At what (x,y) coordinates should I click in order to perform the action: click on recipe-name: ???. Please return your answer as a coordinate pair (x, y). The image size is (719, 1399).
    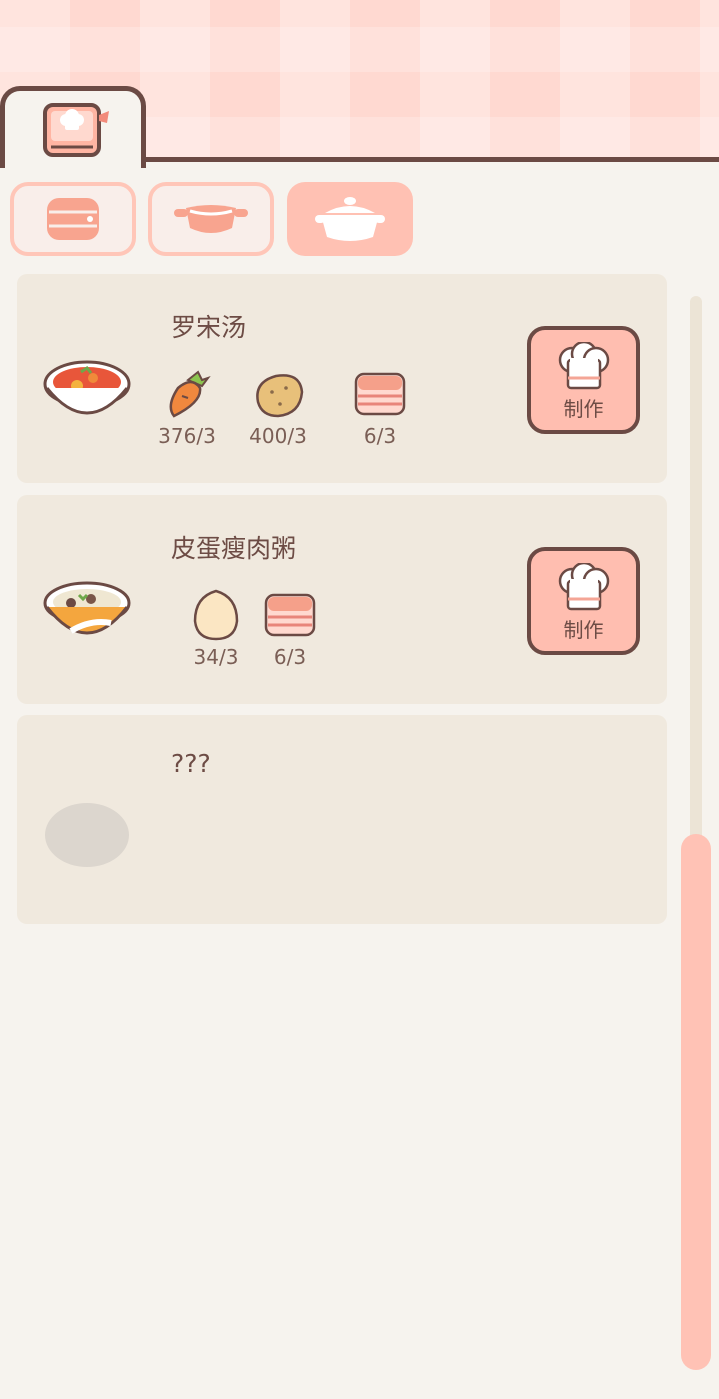
    Looking at the image, I should click on (191, 763).